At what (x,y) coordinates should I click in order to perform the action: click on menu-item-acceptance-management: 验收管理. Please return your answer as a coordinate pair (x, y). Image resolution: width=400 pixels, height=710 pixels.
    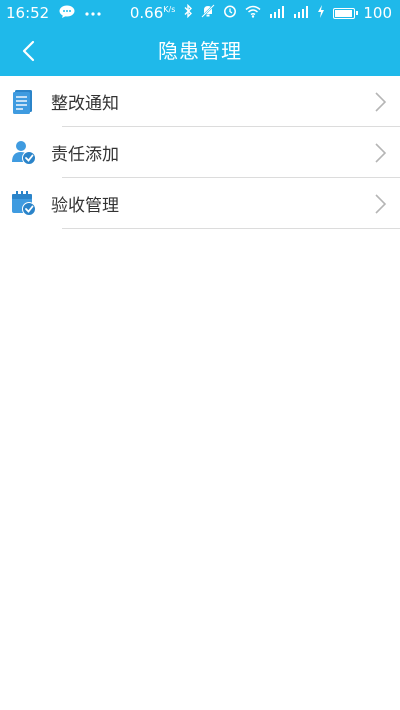
    Looking at the image, I should click on (200, 203).